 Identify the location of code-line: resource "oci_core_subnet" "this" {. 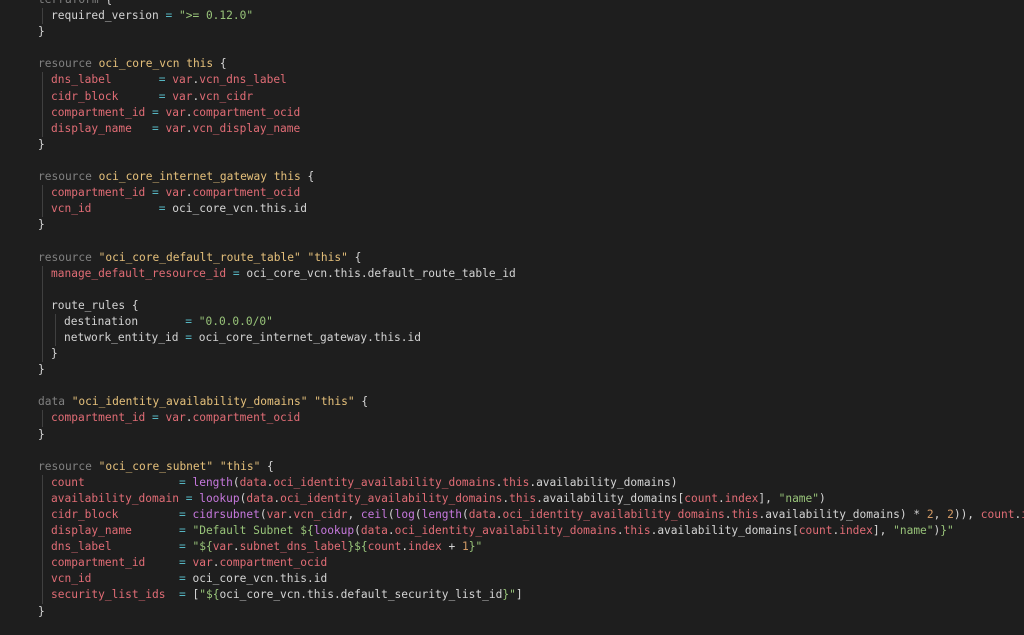
(531, 467).